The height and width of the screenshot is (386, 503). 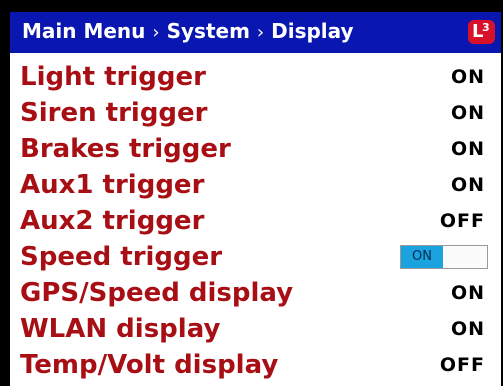 I want to click on breadcrumb-main-menu: Main Menu, so click(x=83, y=31).